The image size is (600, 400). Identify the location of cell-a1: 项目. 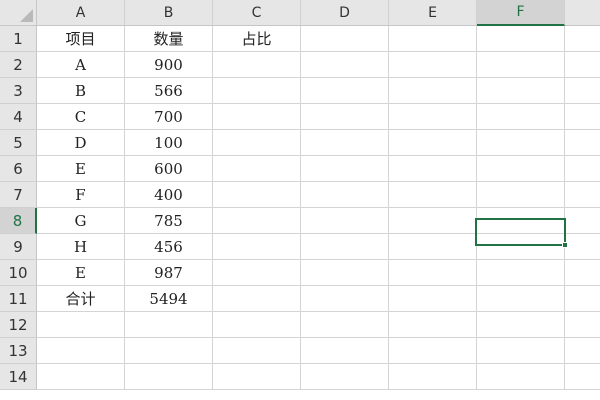
(81, 39).